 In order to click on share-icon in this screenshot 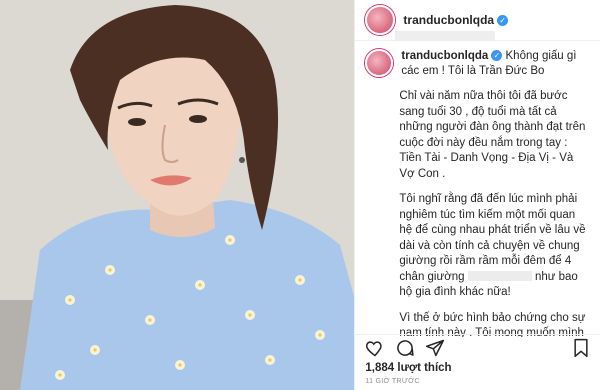, I will do `click(435, 348)`.